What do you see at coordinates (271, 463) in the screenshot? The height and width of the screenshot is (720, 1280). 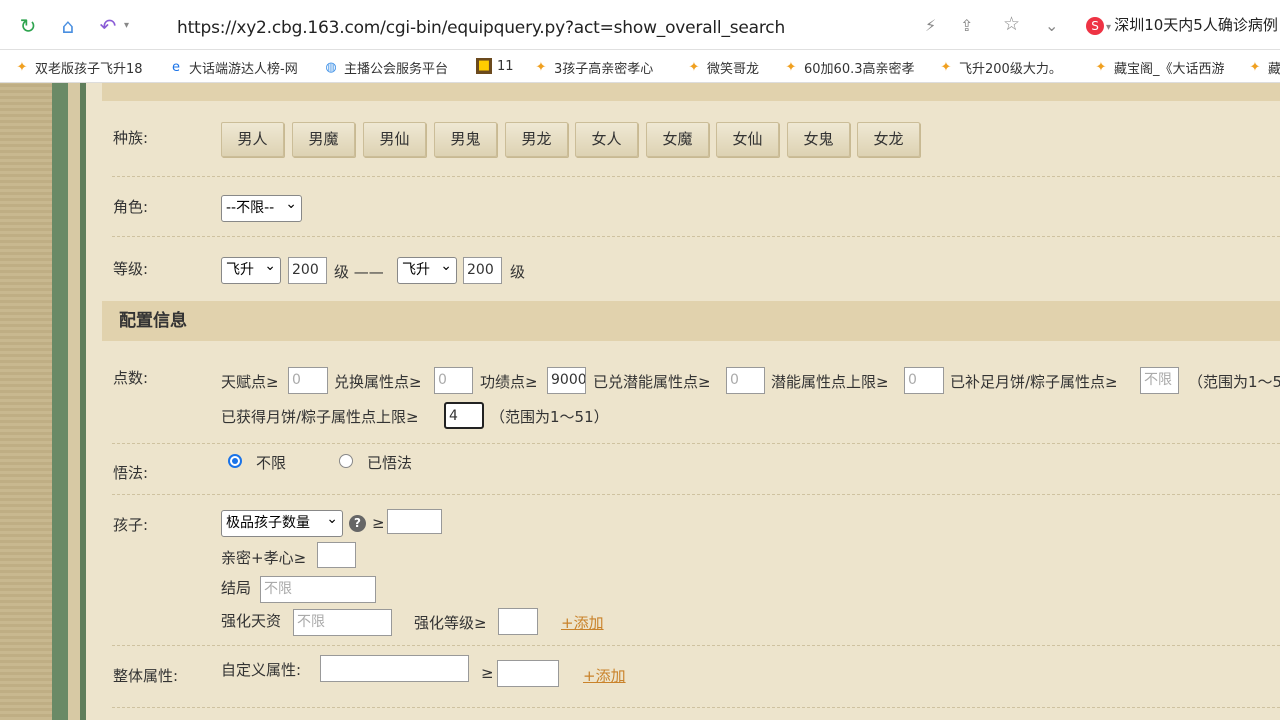 I see `enlight-any-label: 不限` at bounding box center [271, 463].